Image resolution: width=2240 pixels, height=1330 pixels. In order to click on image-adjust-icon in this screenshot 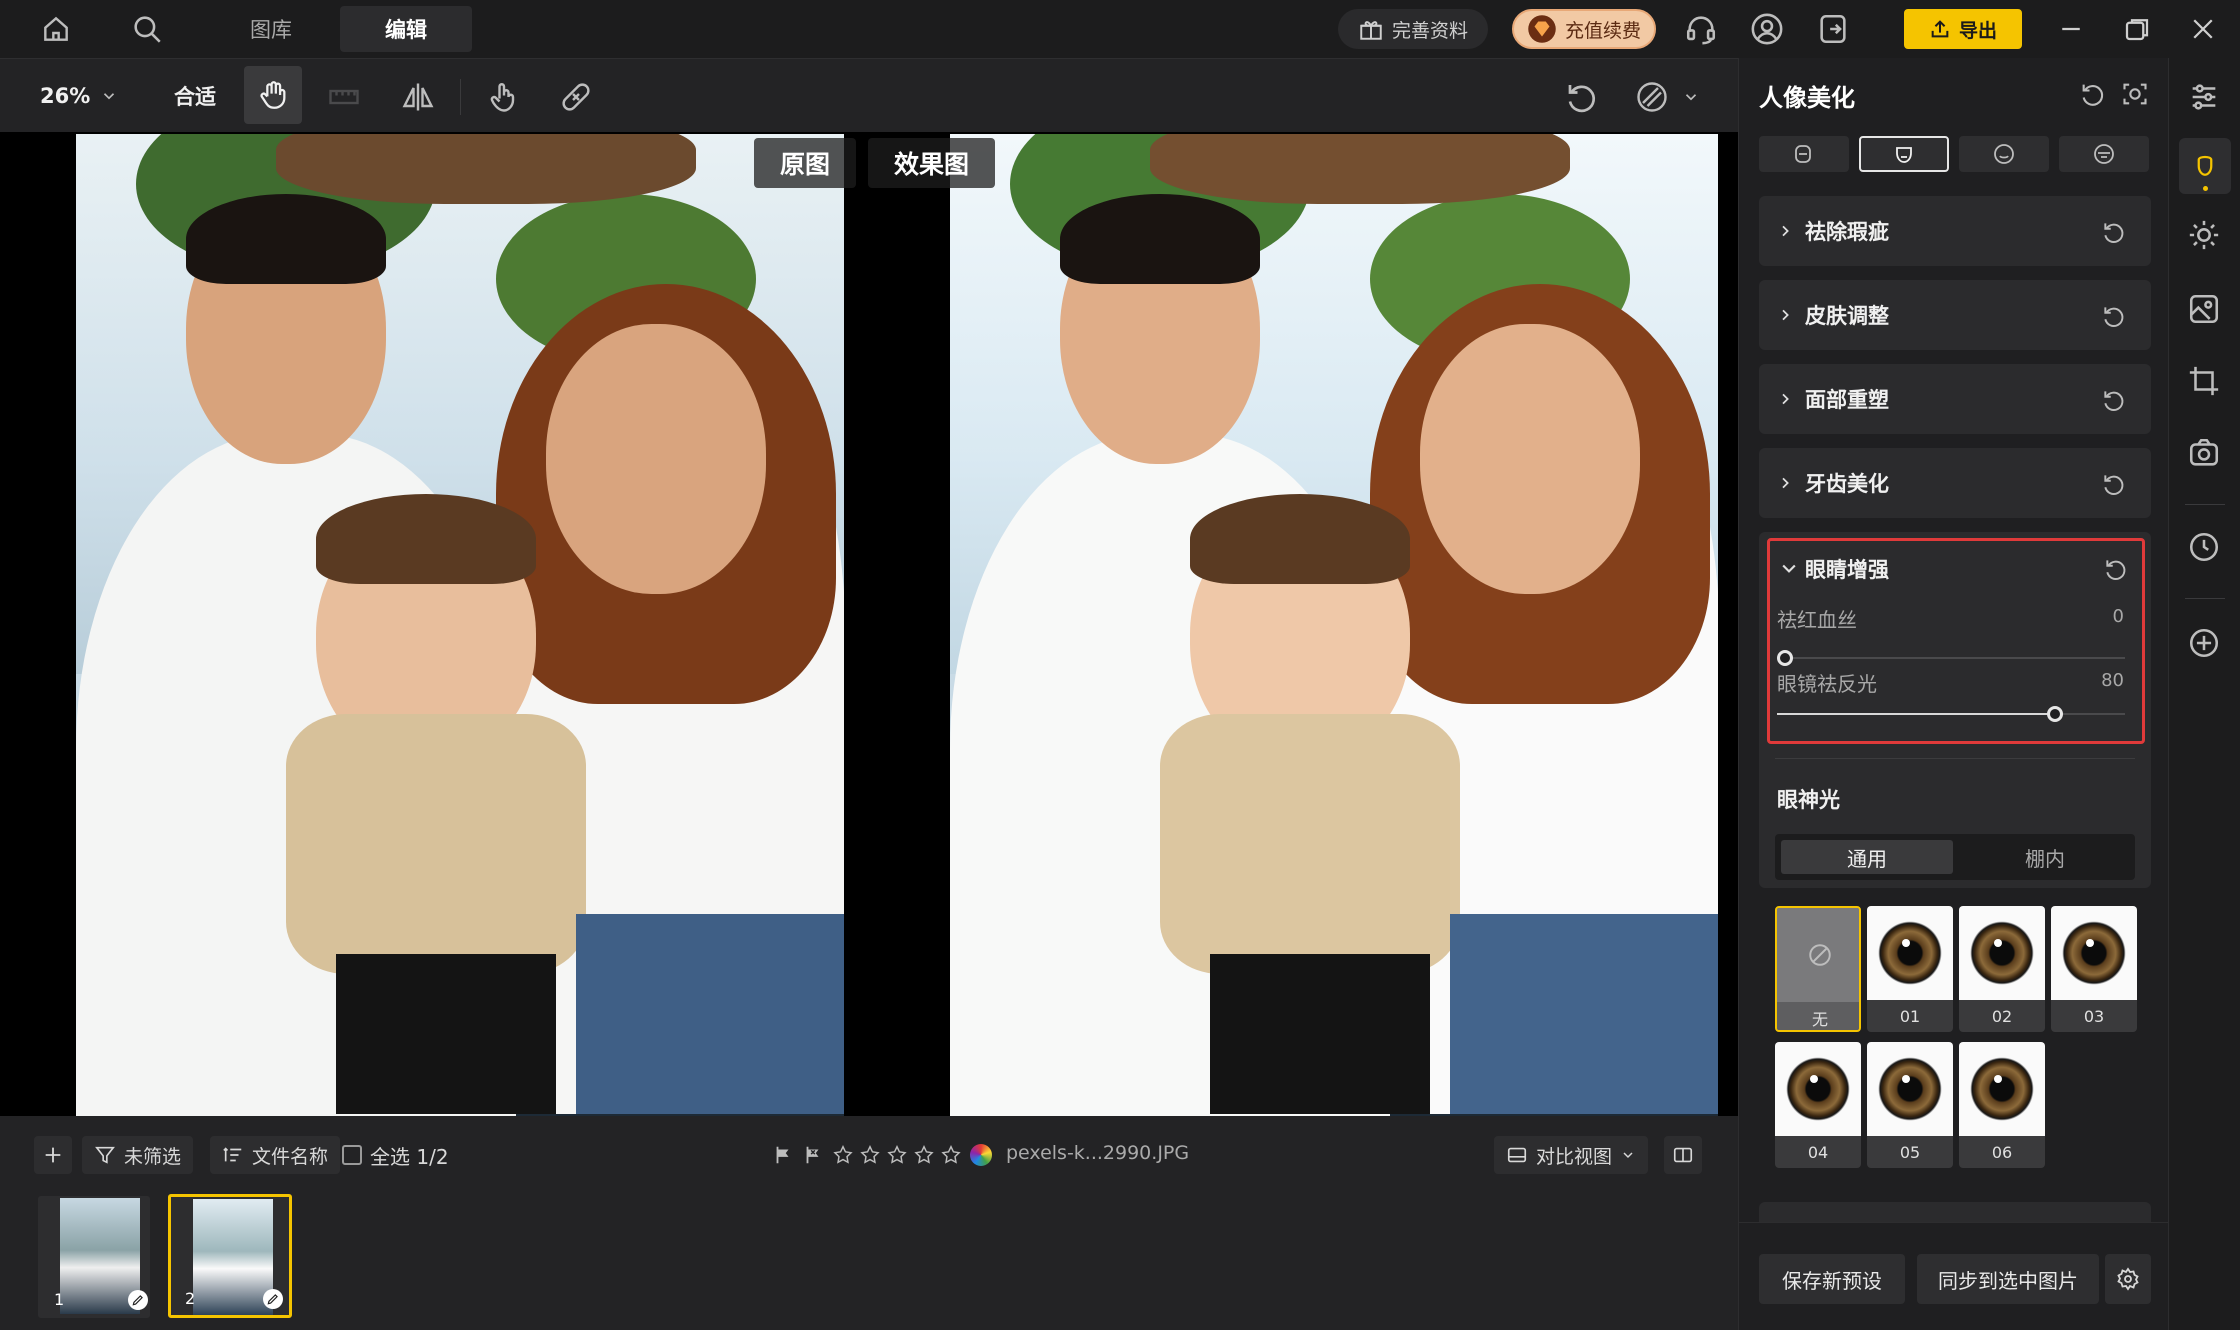, I will do `click(2204, 309)`.